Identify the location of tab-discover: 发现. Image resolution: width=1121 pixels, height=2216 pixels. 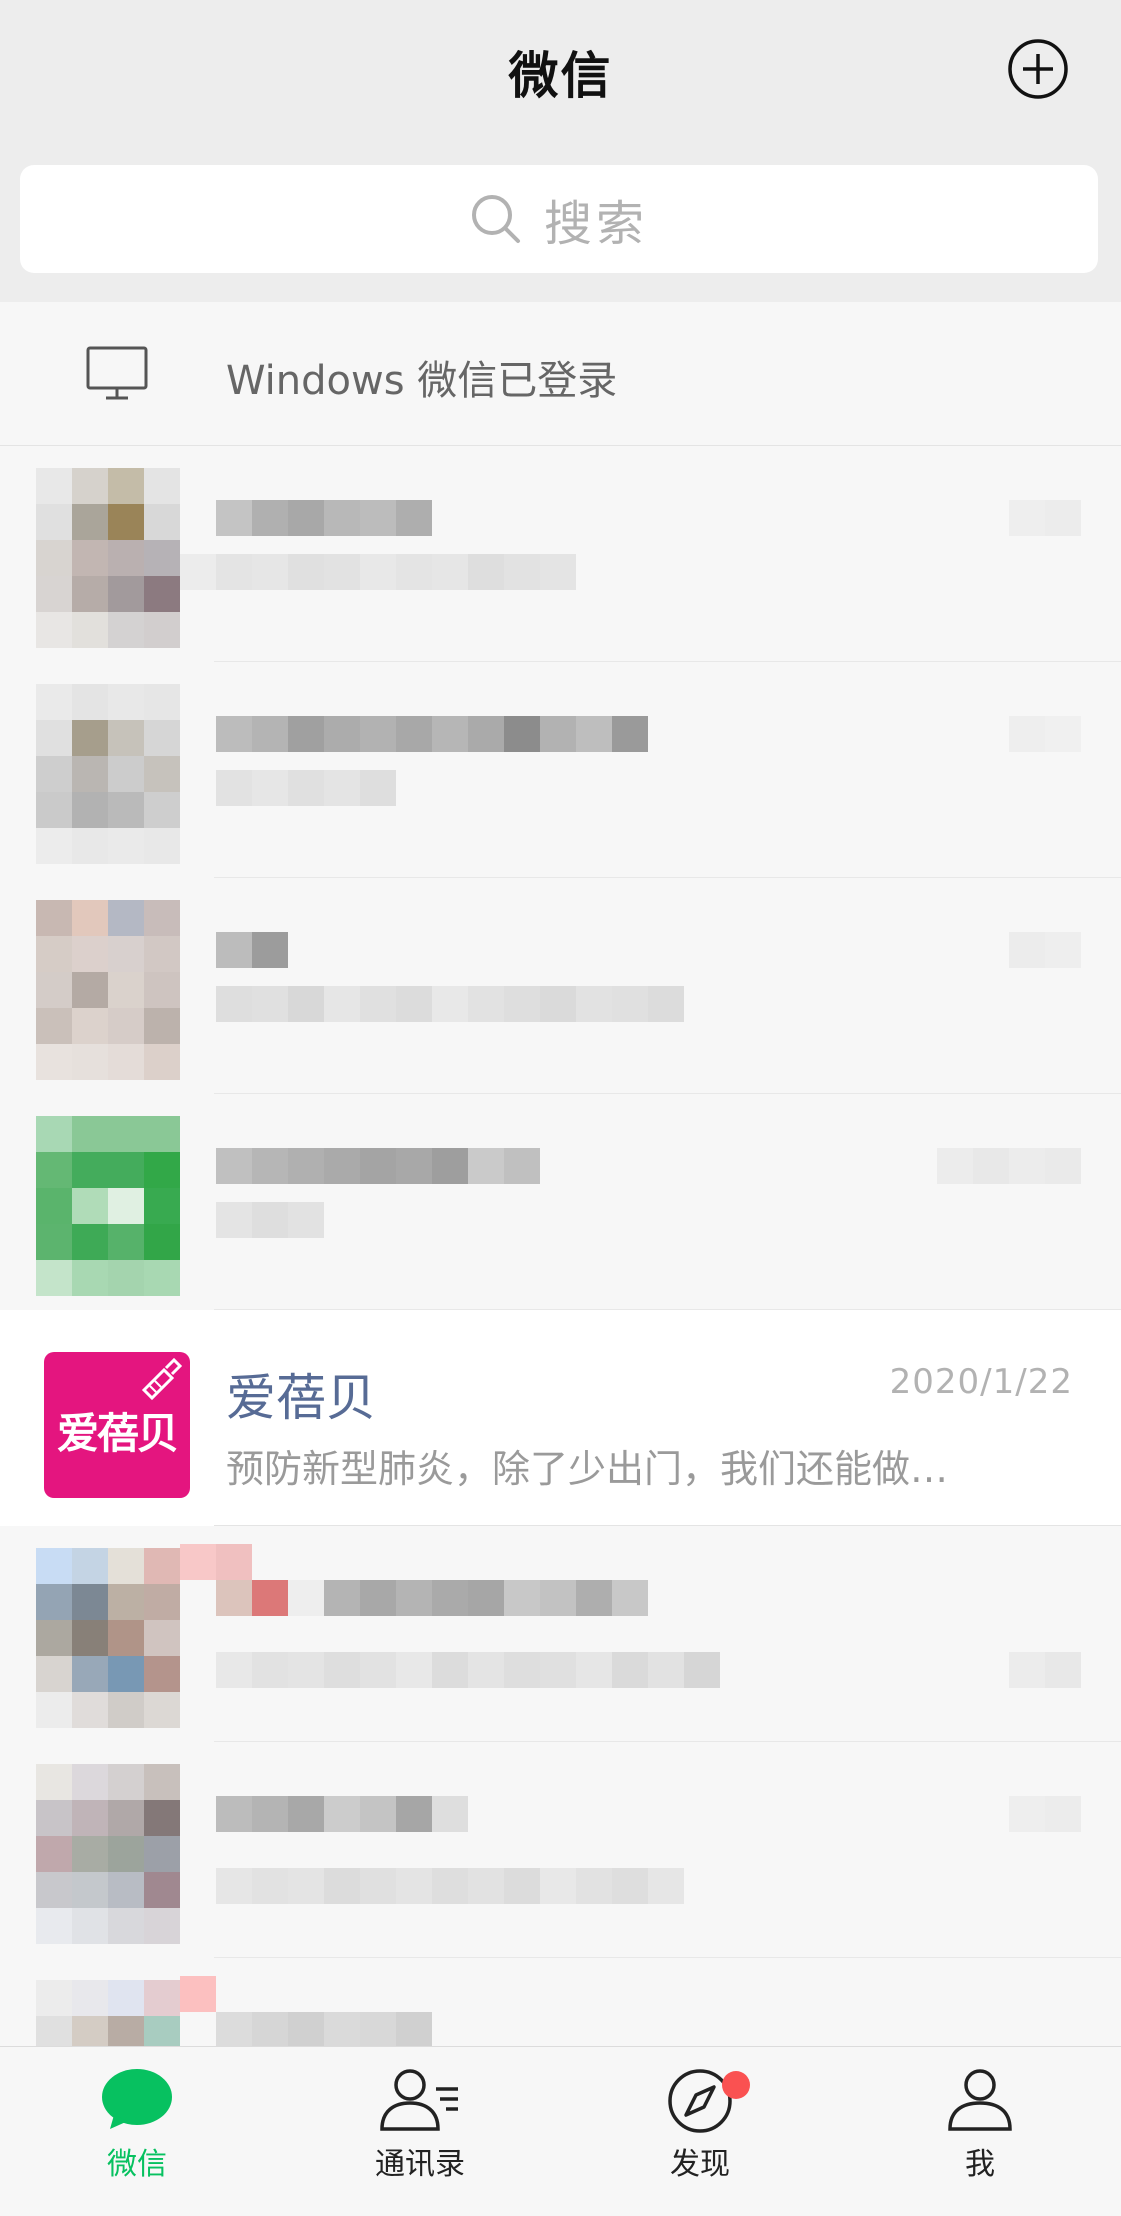
(700, 2137).